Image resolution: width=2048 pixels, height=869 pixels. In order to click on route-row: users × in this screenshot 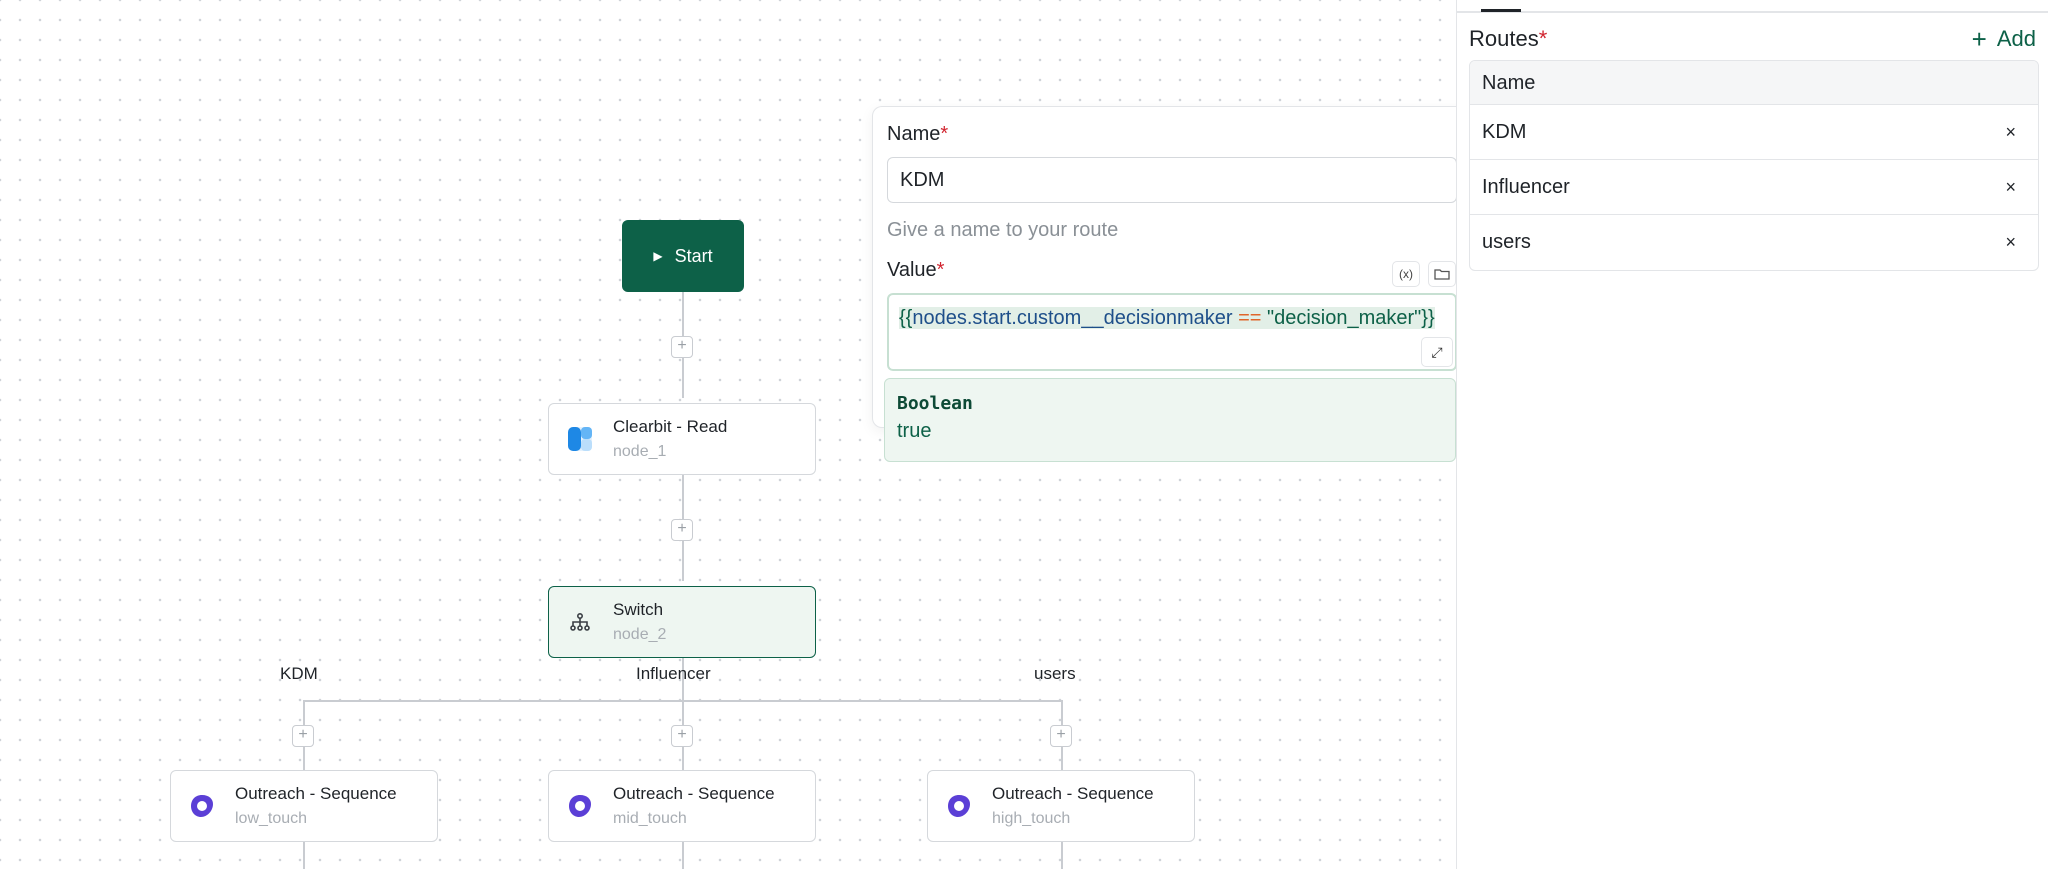, I will do `click(1754, 242)`.